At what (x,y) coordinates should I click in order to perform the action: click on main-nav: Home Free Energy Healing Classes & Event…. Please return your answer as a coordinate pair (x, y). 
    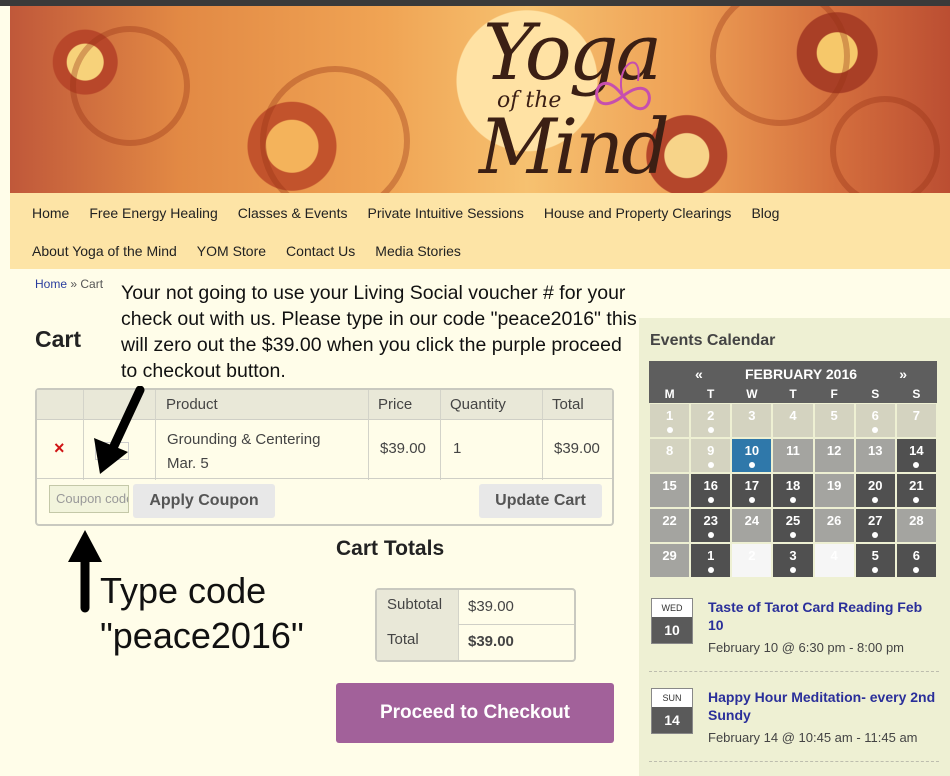
    Looking at the image, I should click on (480, 231).